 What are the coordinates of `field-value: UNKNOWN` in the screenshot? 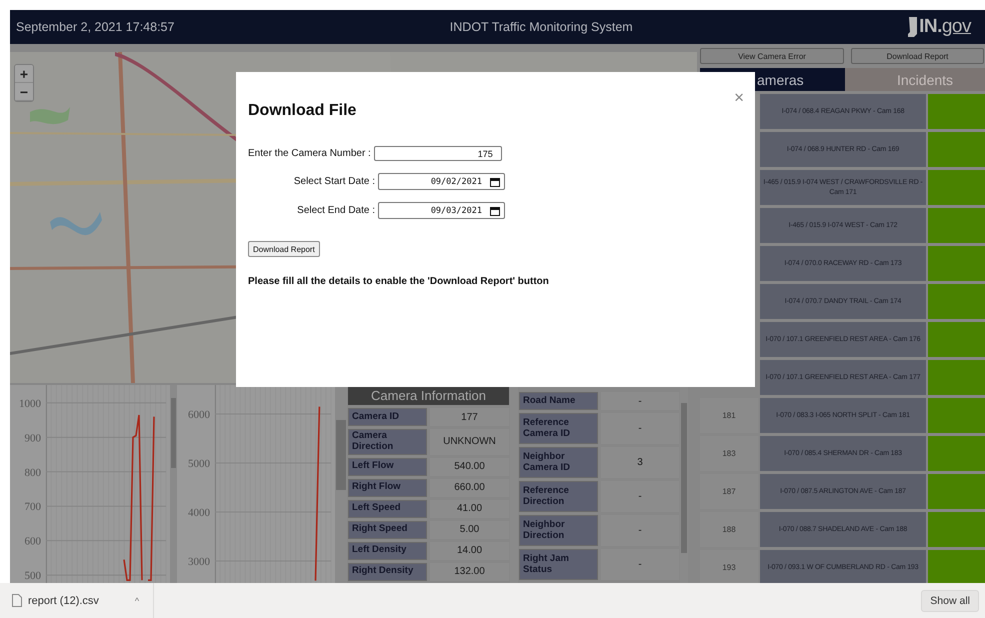 It's located at (469, 442).